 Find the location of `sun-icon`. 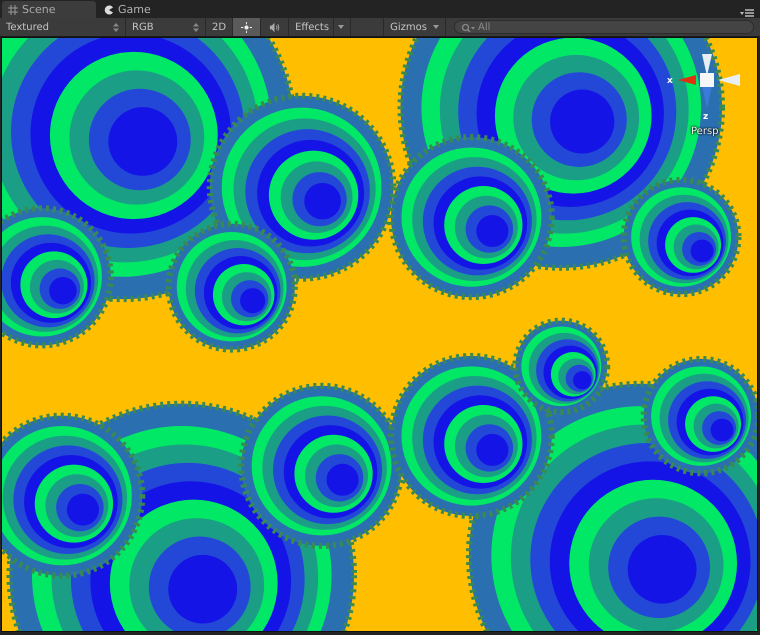

sun-icon is located at coordinates (246, 27).